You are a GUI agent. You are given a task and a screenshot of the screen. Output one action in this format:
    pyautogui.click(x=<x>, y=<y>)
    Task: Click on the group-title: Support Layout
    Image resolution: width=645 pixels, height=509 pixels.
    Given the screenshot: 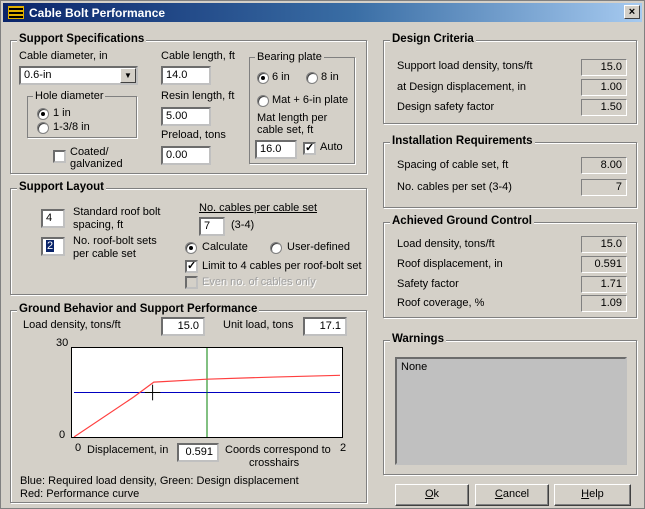 What is the action you would take?
    pyautogui.click(x=61, y=187)
    